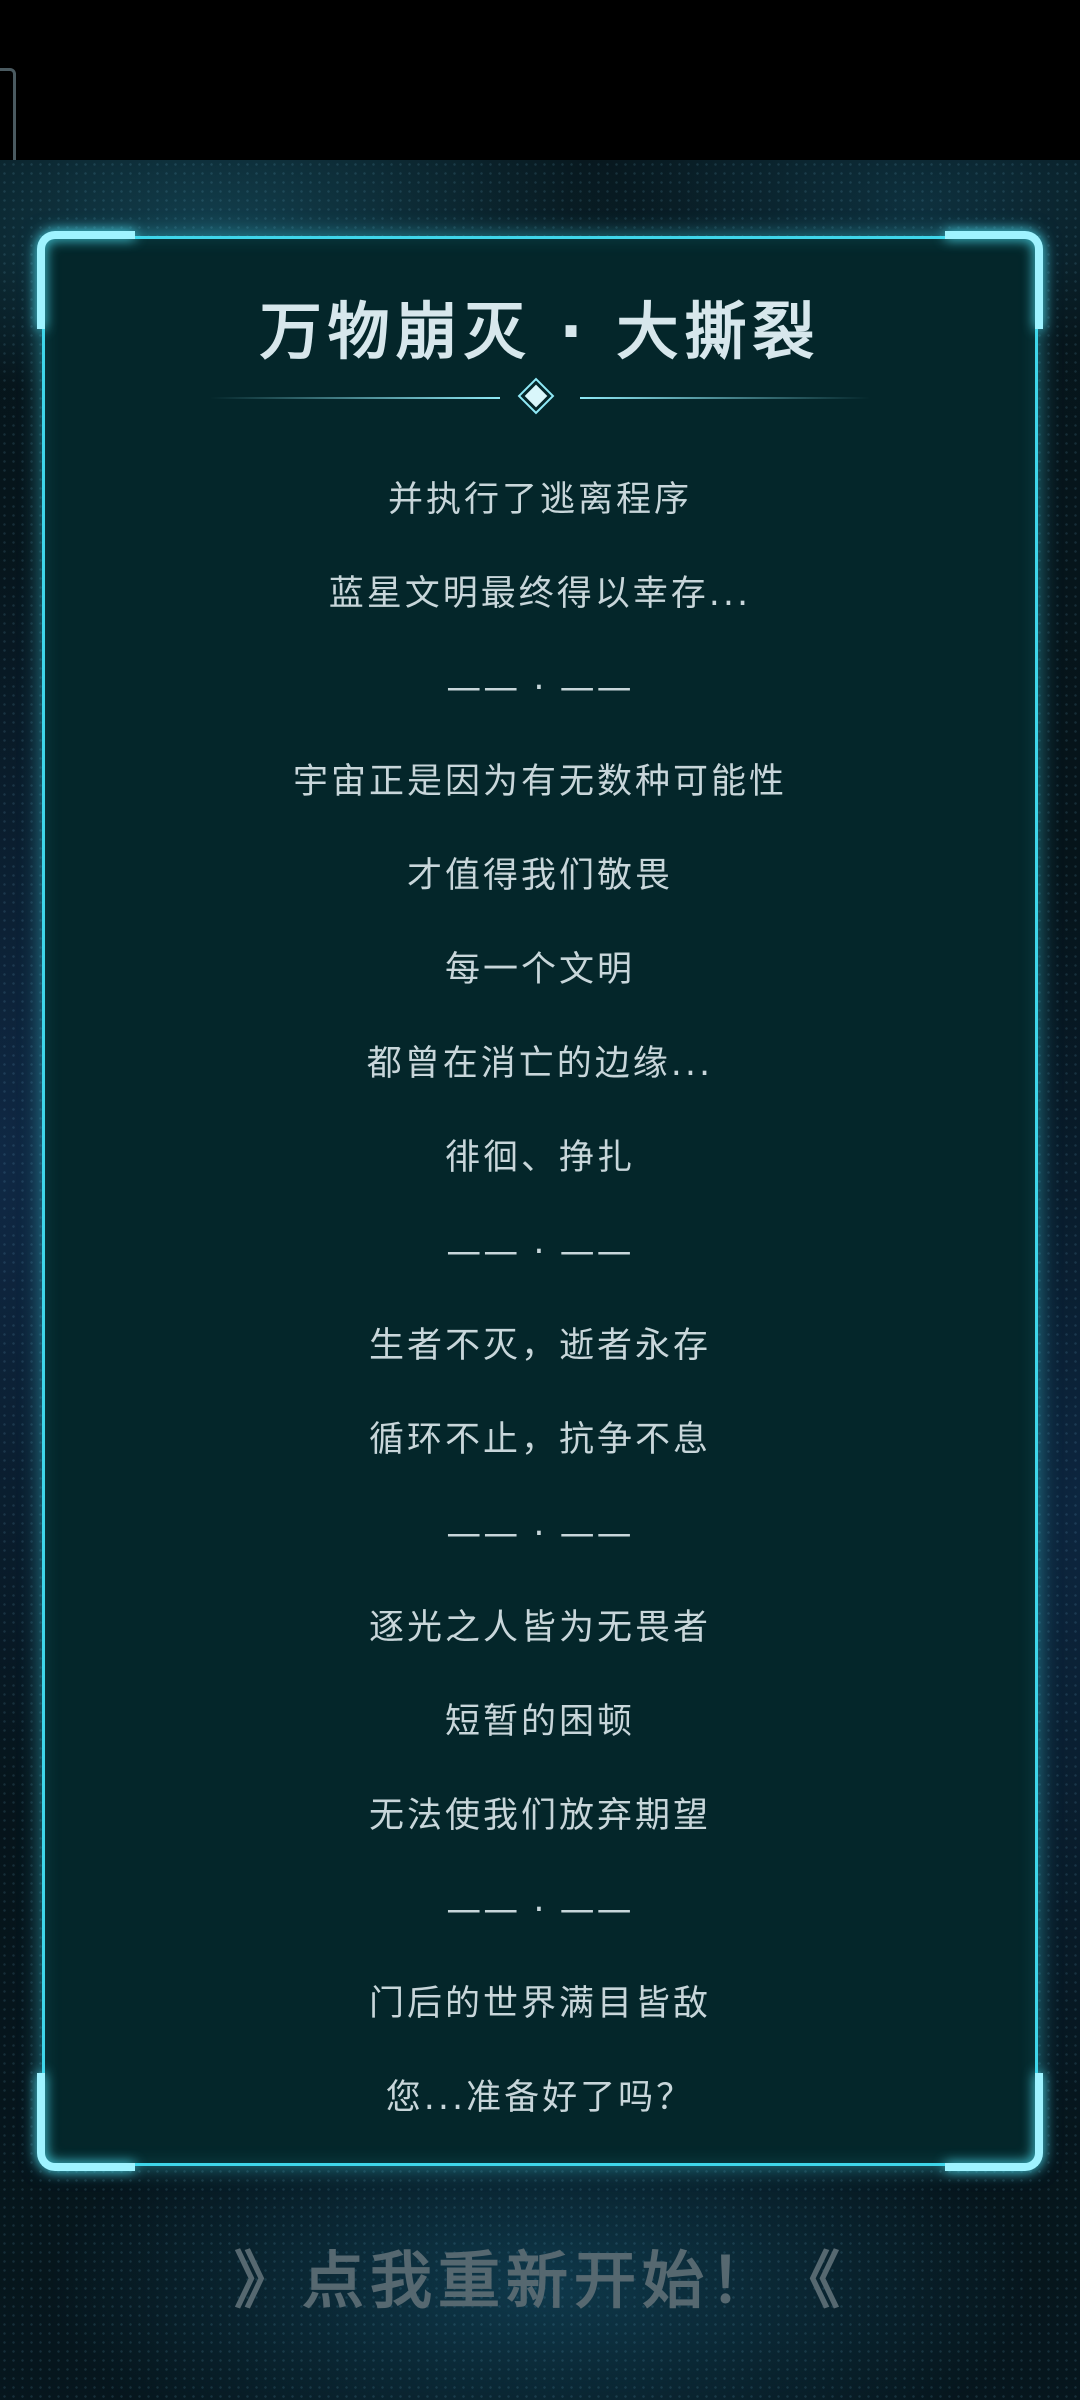  What do you see at coordinates (539, 1628) in the screenshot?
I see `story-line: 逐光之人皆为无畏者` at bounding box center [539, 1628].